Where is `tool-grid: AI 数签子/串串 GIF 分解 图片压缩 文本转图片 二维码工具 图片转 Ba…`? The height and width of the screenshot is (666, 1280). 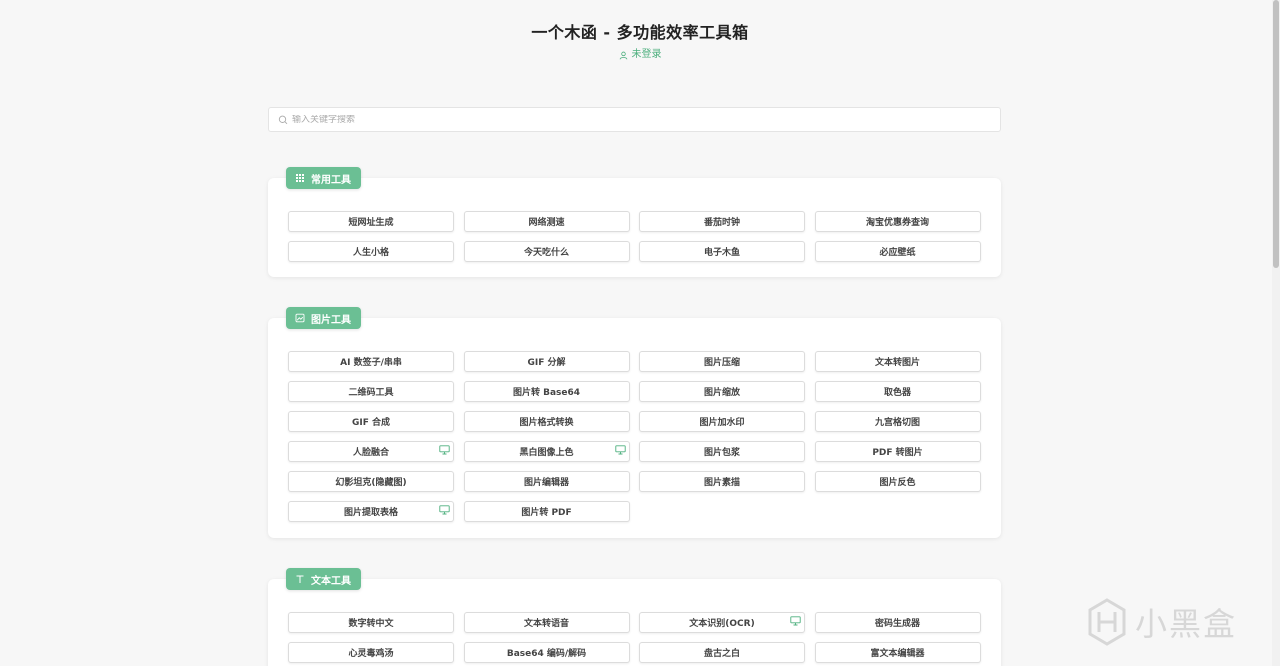 tool-grid: AI 数签子/串串 GIF 分解 图片压缩 文本转图片 二维码工具 图片转 Ba… is located at coordinates (634, 436).